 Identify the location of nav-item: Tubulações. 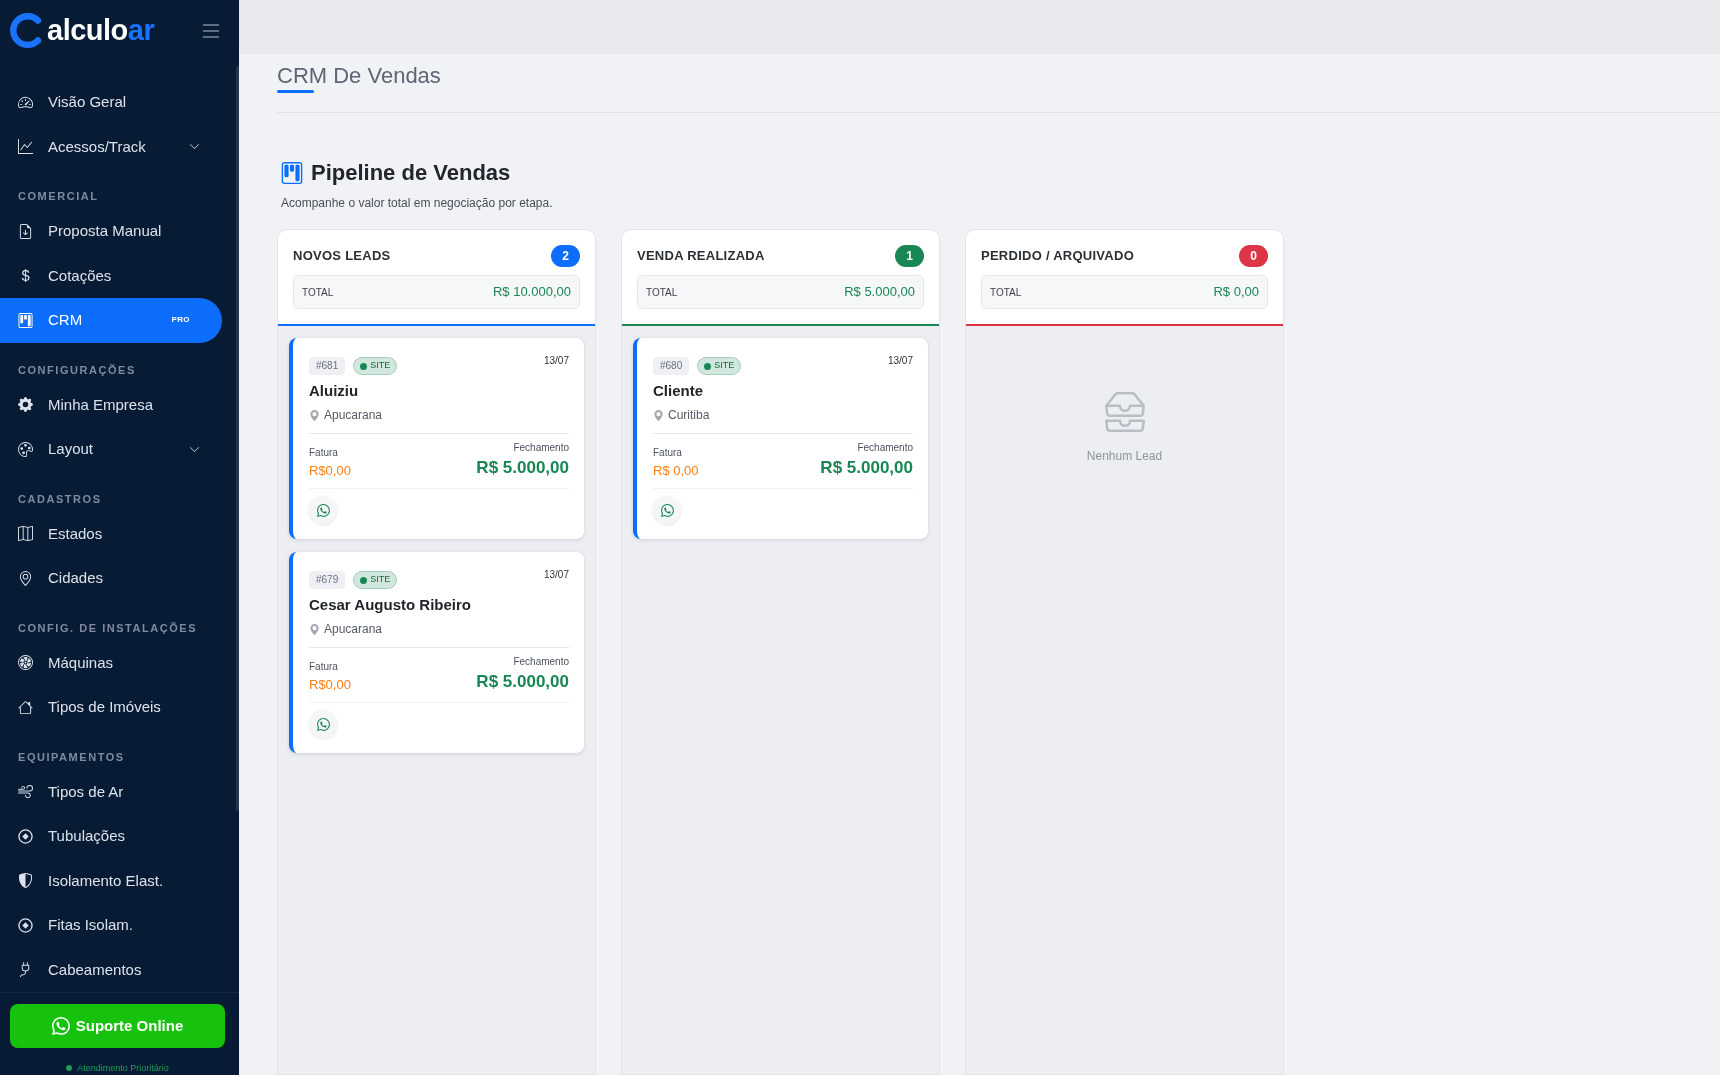
(111, 836).